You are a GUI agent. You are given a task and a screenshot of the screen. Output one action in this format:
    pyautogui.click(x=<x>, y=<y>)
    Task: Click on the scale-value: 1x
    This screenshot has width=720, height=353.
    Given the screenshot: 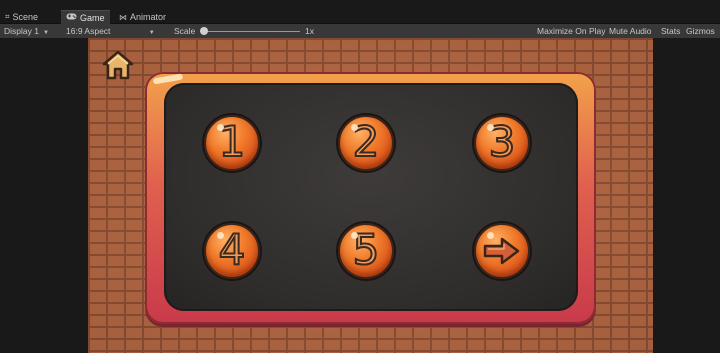 What is the action you would take?
    pyautogui.click(x=309, y=31)
    